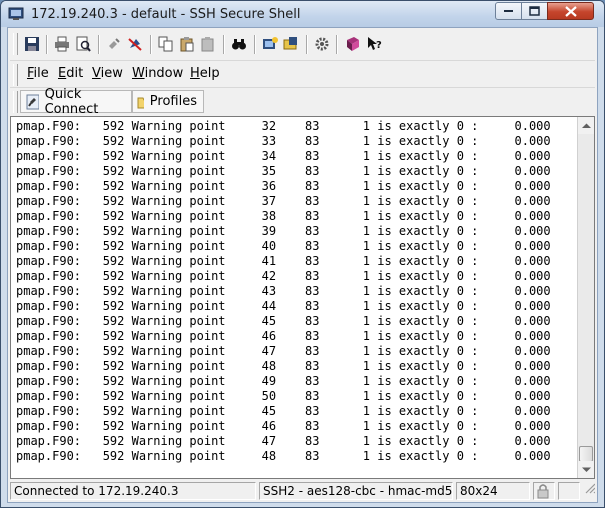  What do you see at coordinates (114, 44) in the screenshot?
I see `disconnect-icon` at bounding box center [114, 44].